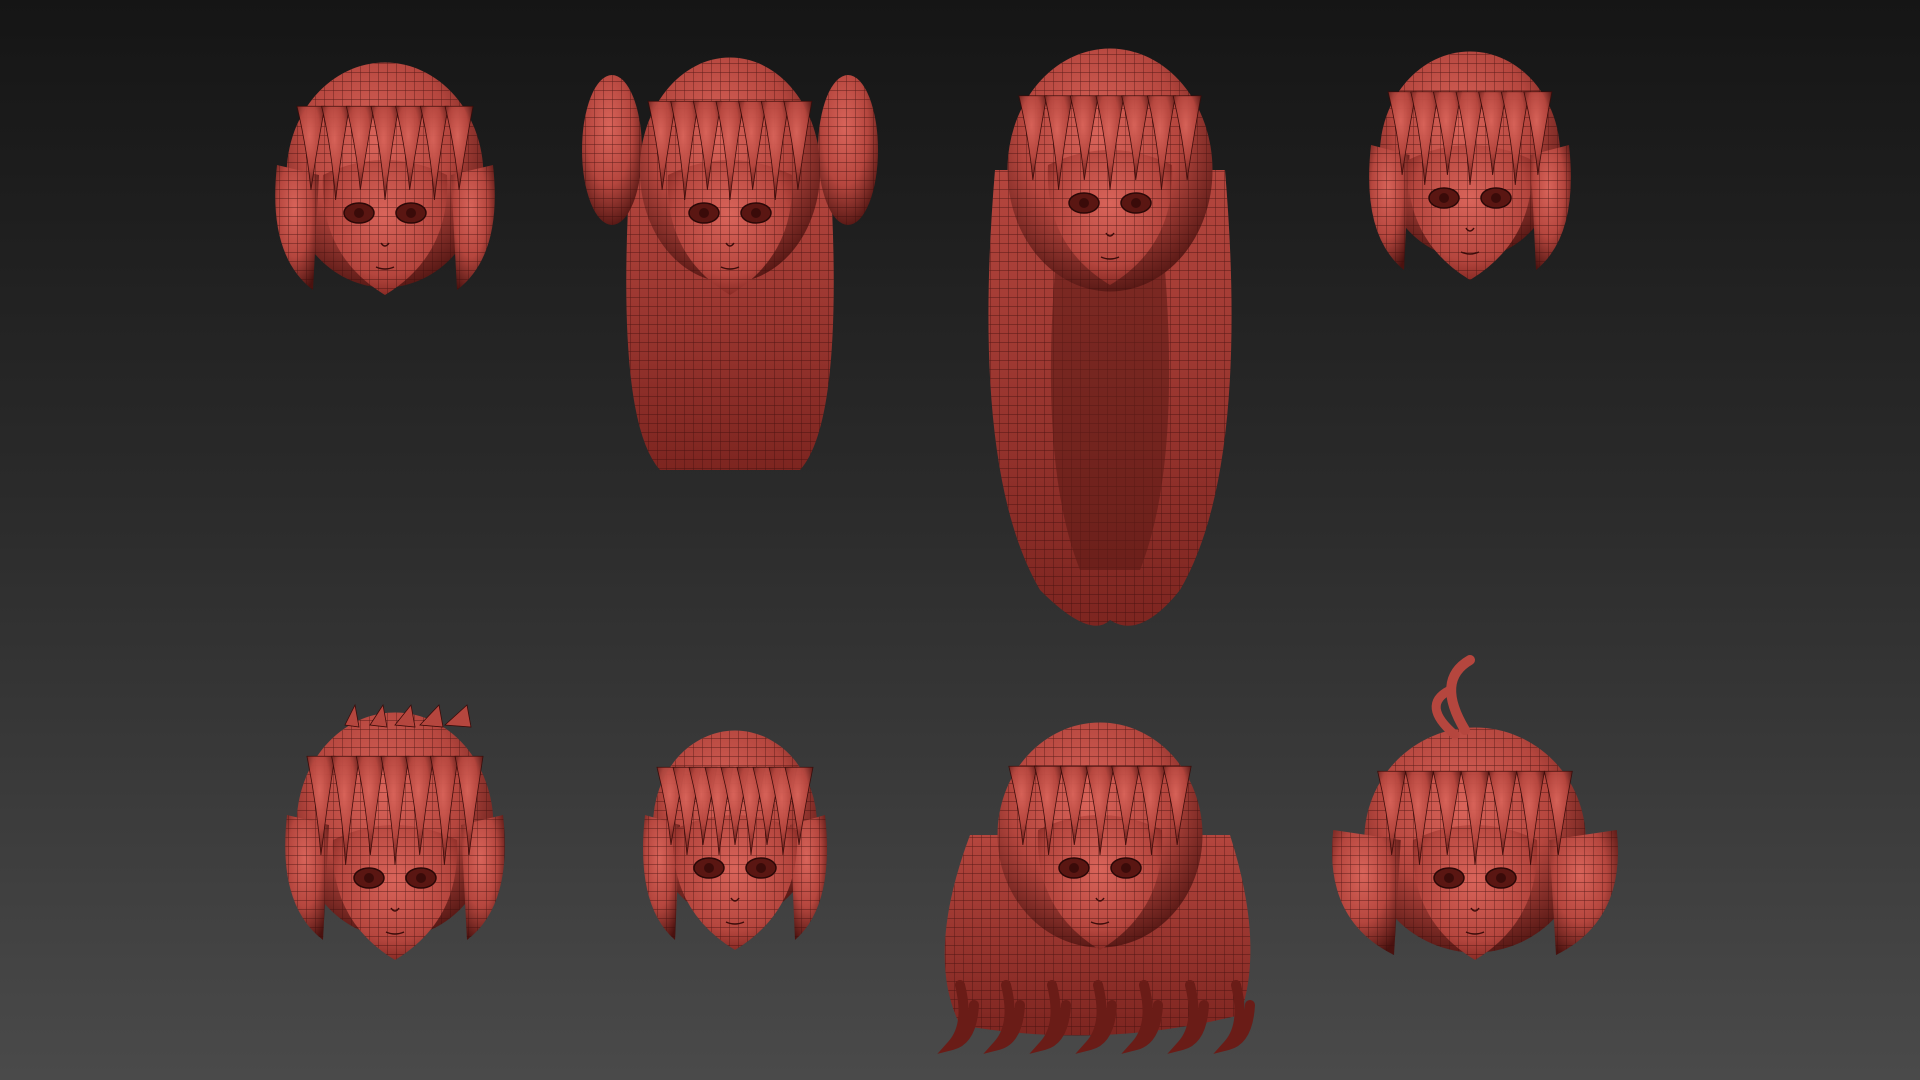 The image size is (1920, 1080). I want to click on head-round-bowl-cut, so click(735, 840).